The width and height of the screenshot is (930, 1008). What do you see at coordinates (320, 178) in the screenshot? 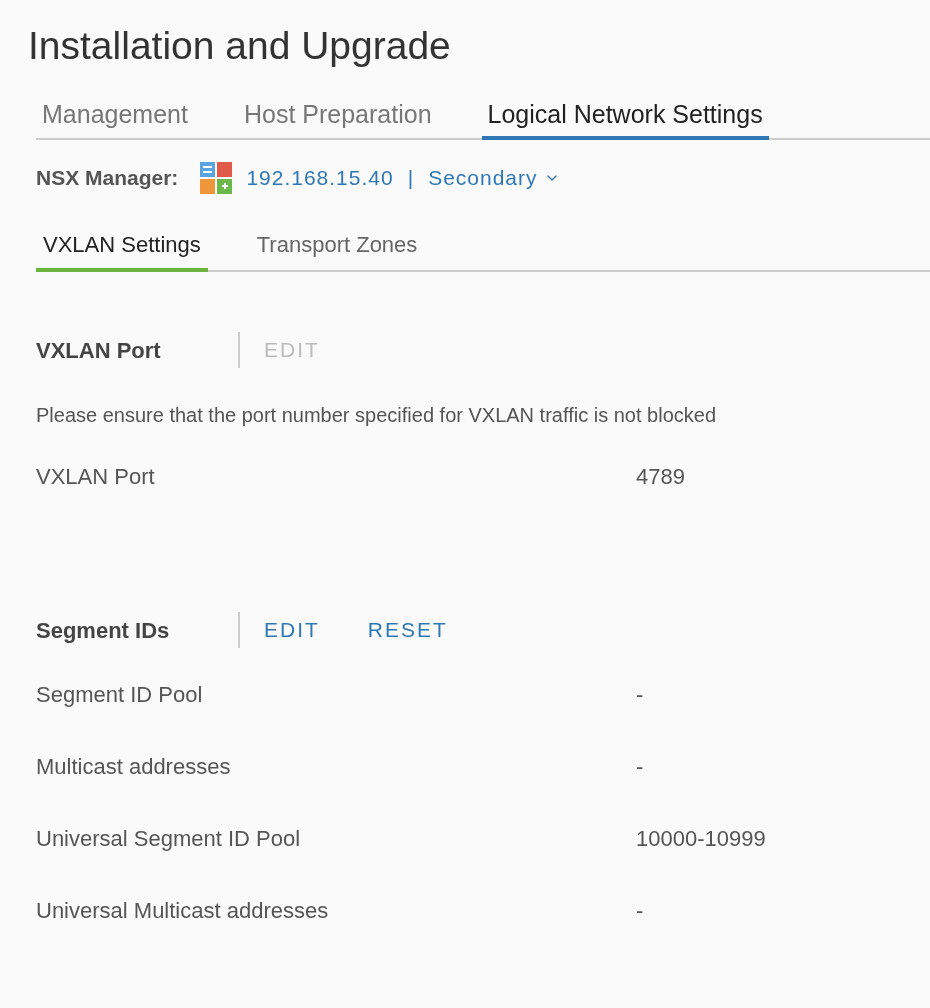
I see `manager-address: 192.168.15.40` at bounding box center [320, 178].